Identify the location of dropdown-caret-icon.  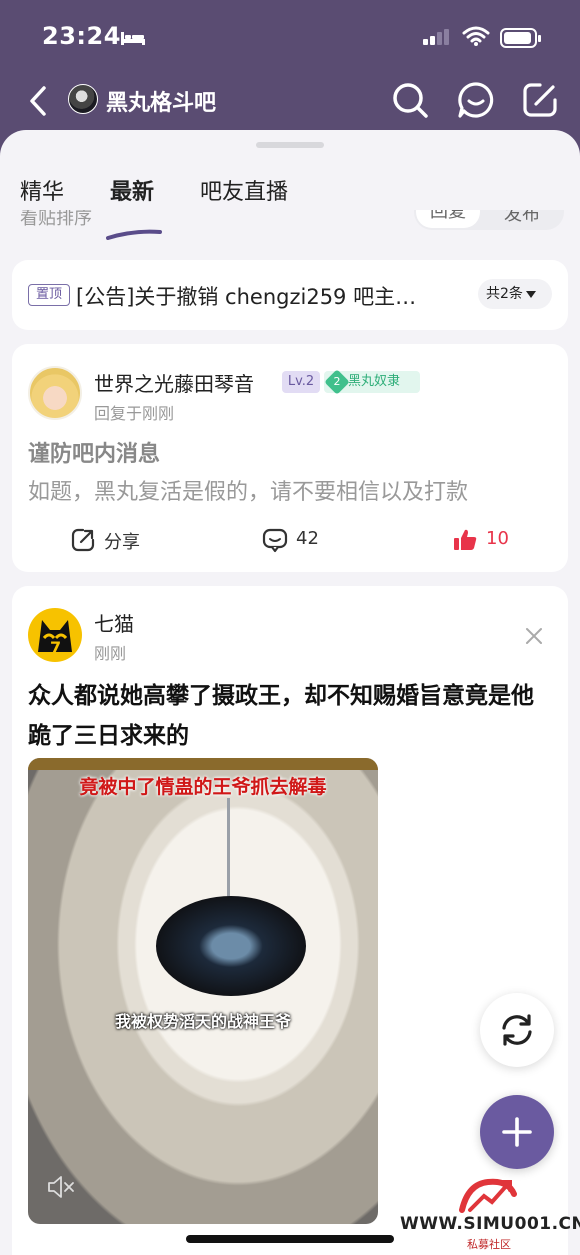
(530, 294).